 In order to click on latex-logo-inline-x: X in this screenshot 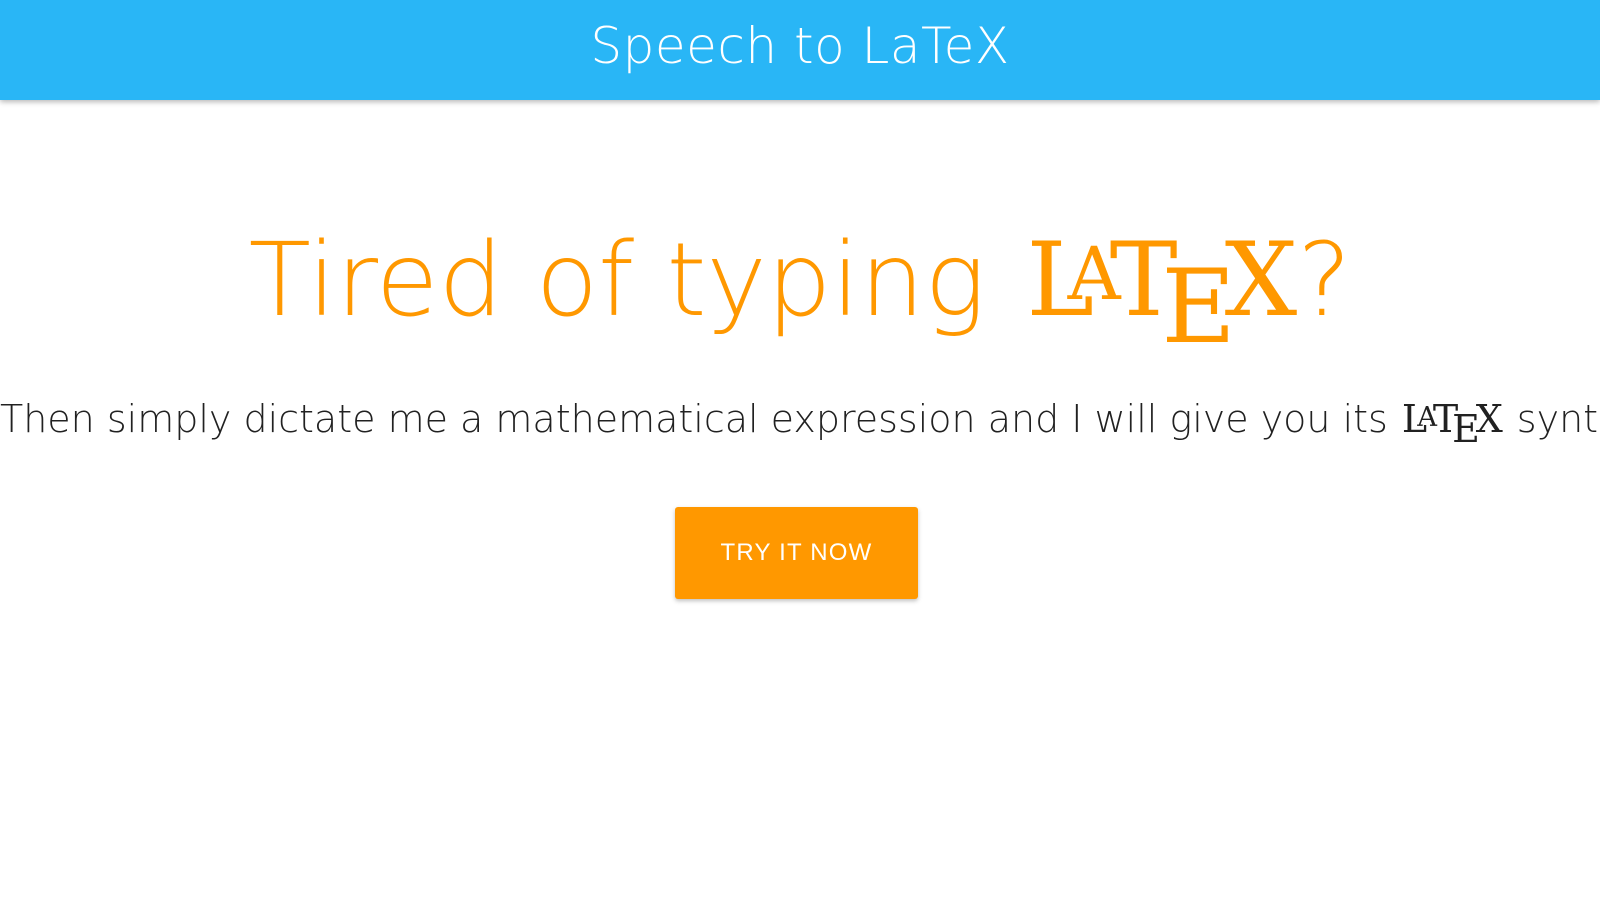, I will do `click(1489, 419)`.